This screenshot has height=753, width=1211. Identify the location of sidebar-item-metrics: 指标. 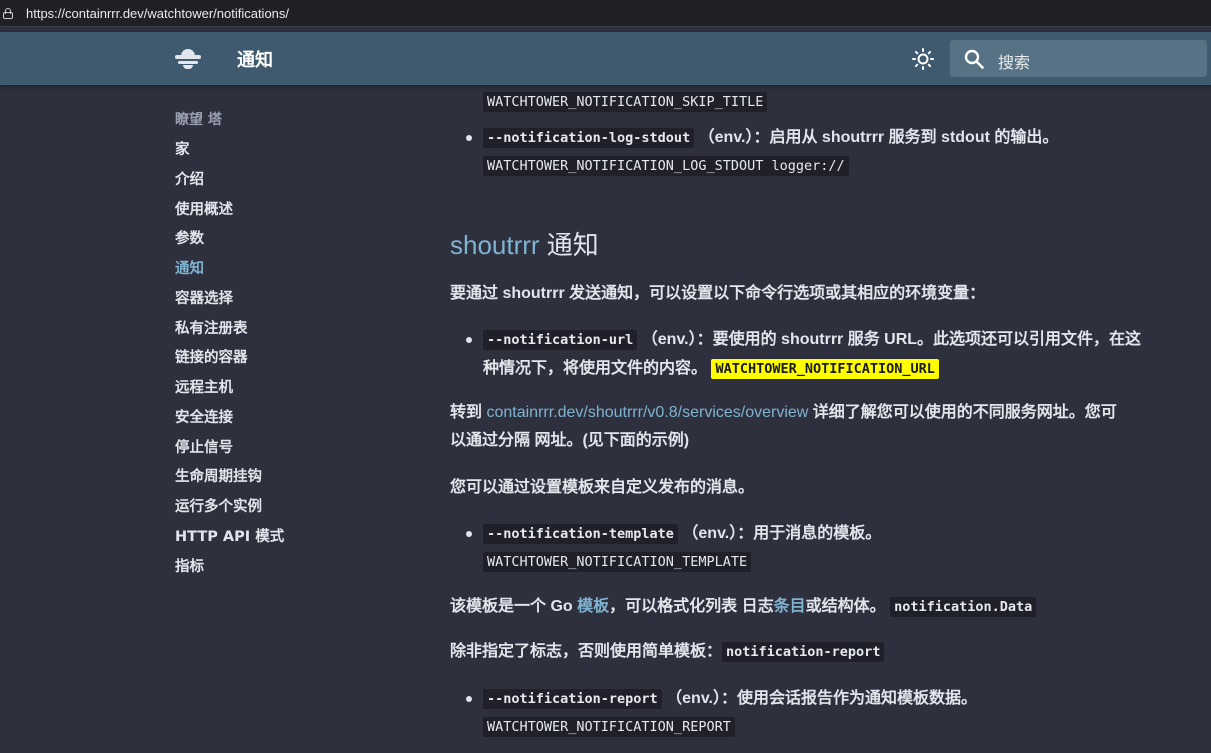
(290, 570).